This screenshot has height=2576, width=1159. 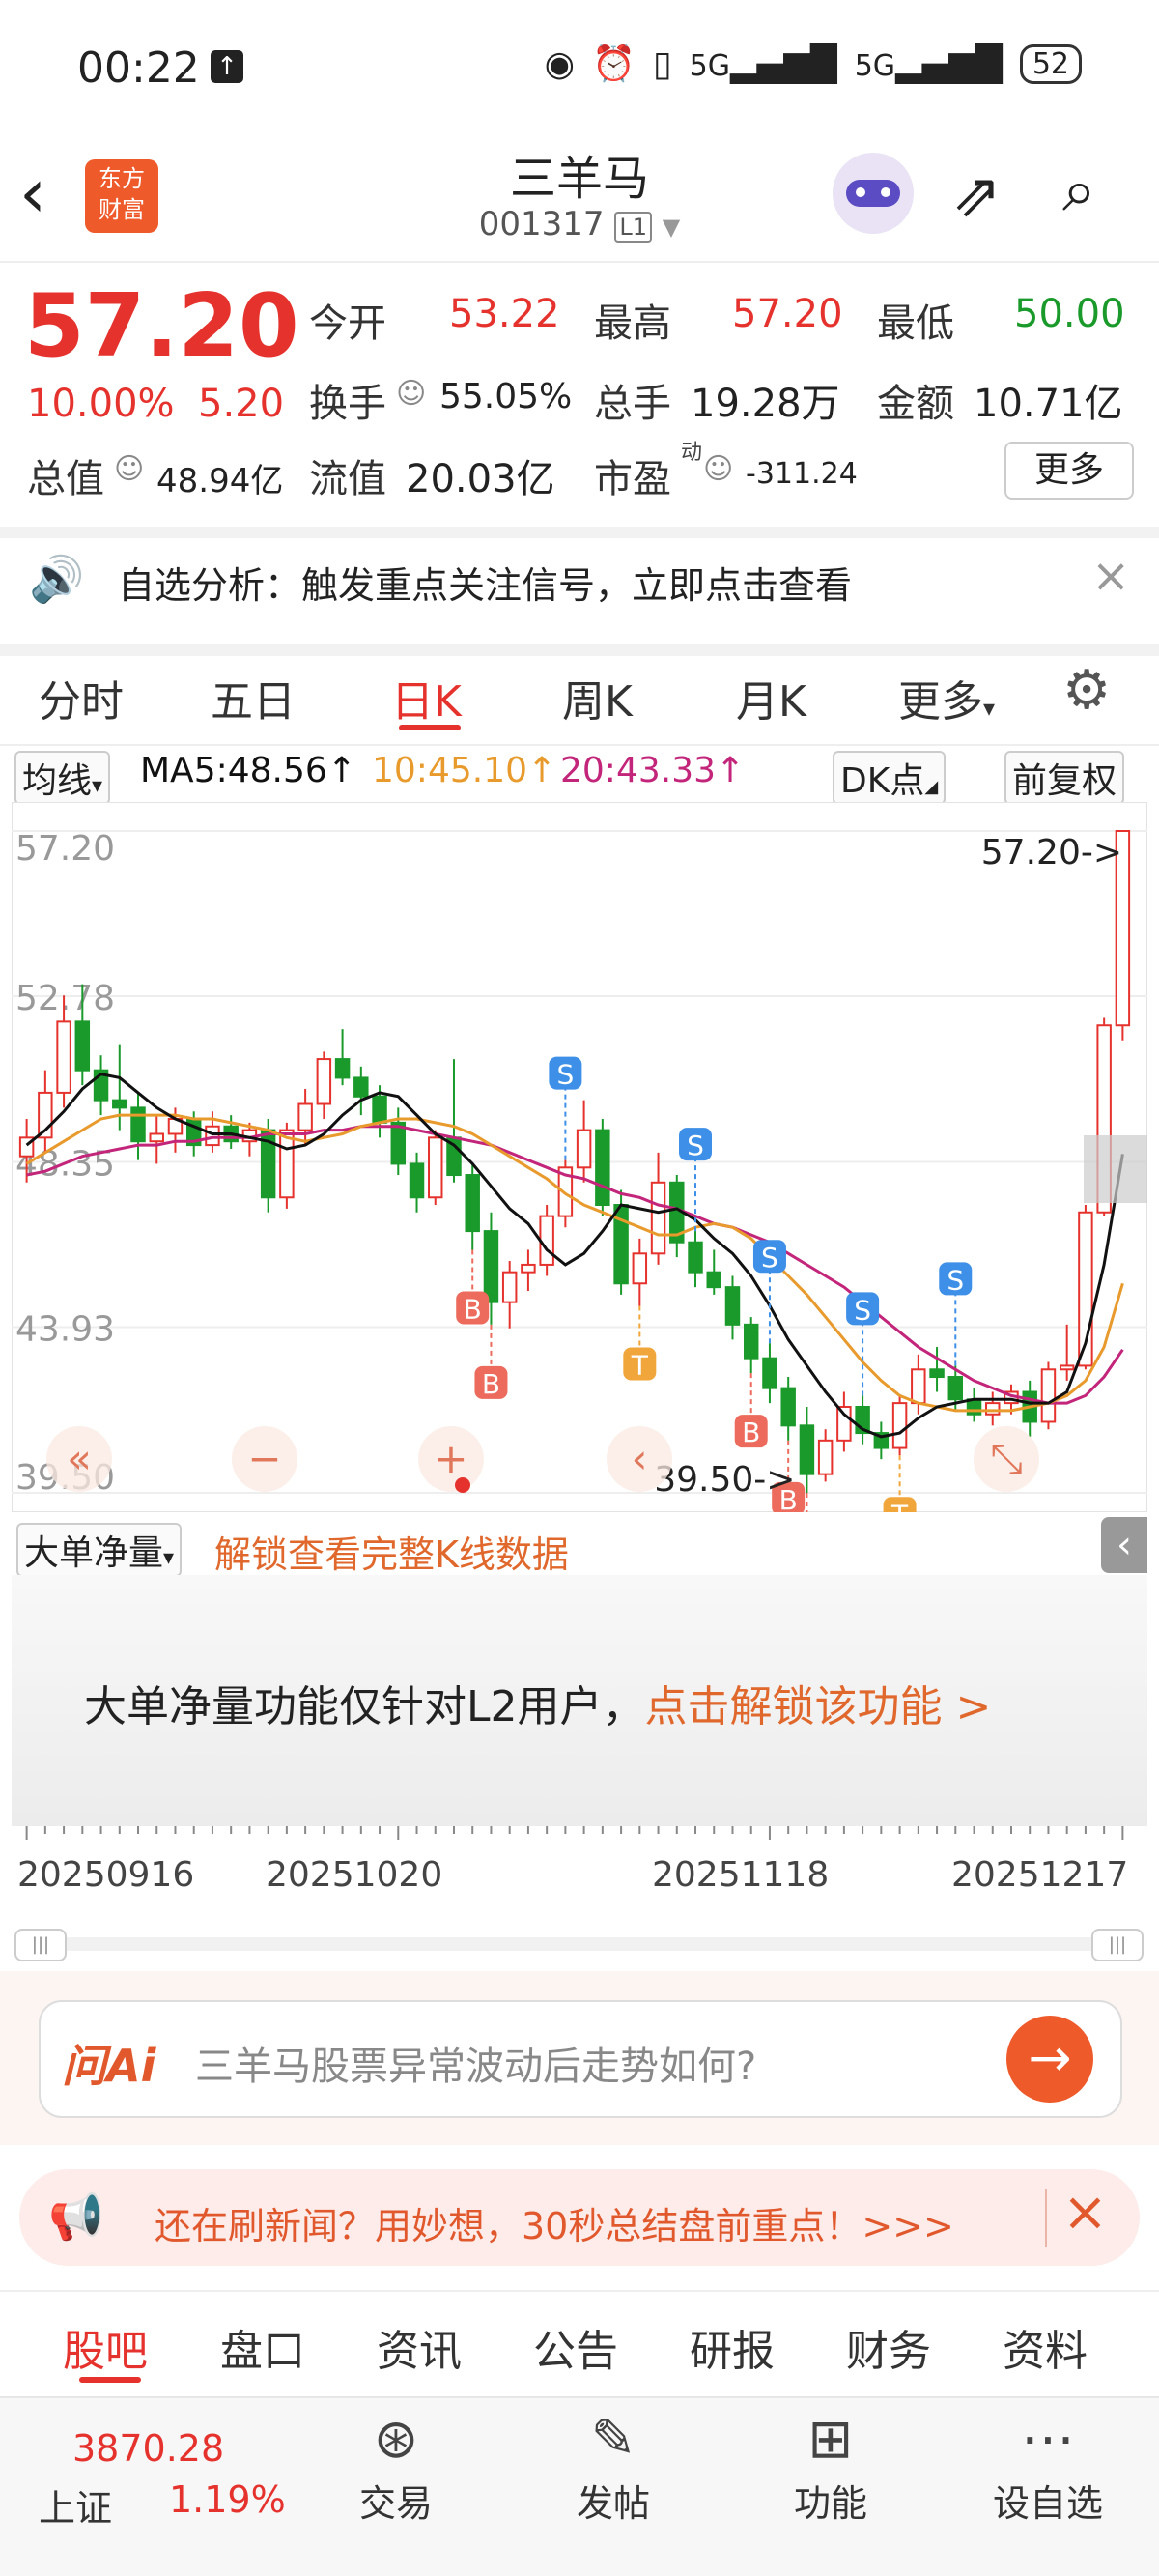 I want to click on volume-value: 19.28万, so click(x=765, y=404).